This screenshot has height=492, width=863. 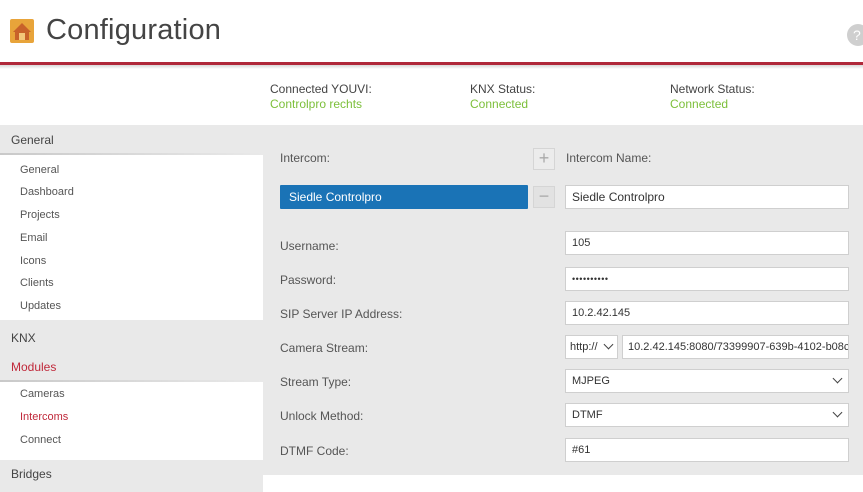 I want to click on sidebar-item-general: General, so click(x=39, y=170).